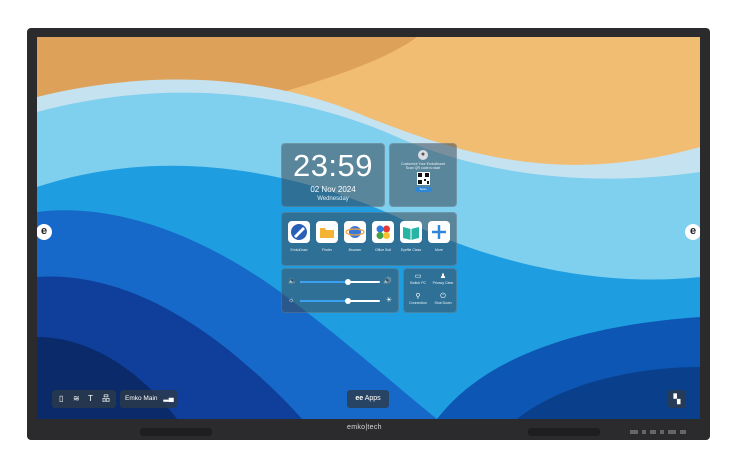 Image resolution: width=737 pixels, height=468 pixels. I want to click on book-icon, so click(411, 232).